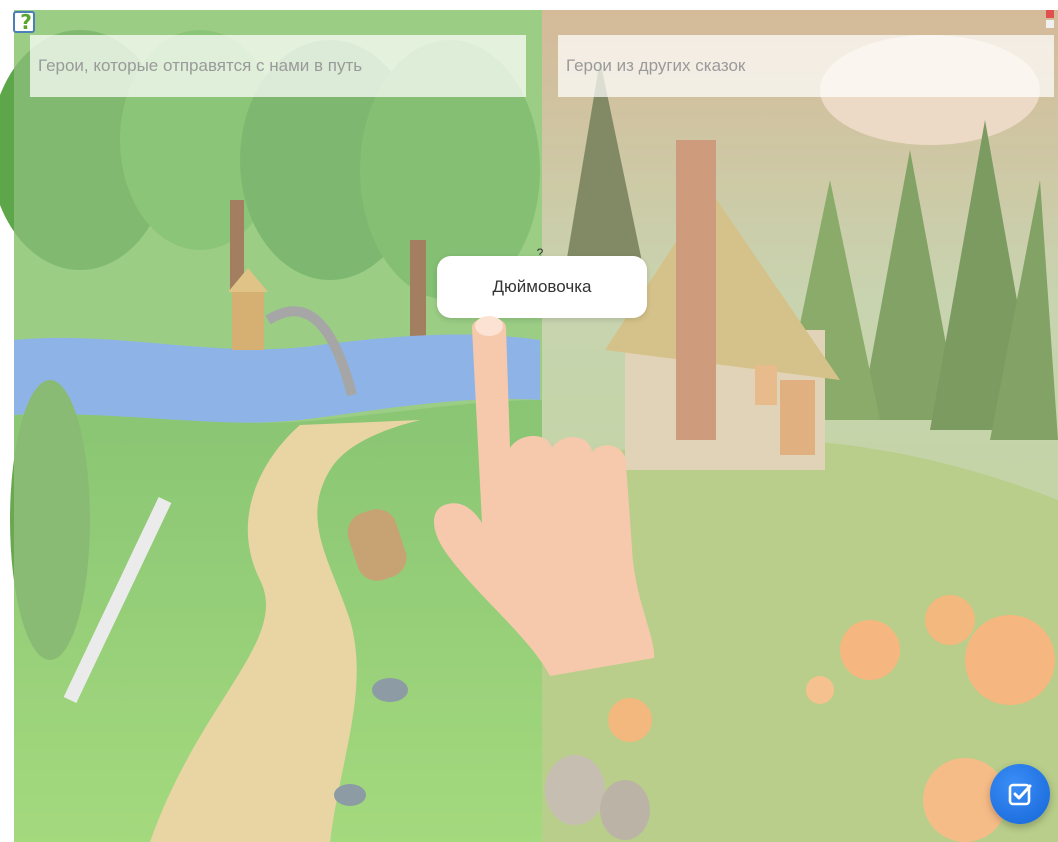 This screenshot has height=842, width=1058. I want to click on check-answer-button, so click(1020, 794).